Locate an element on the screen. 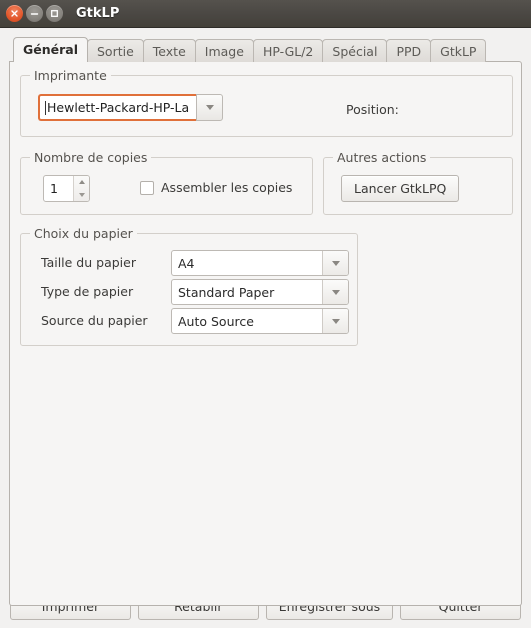  paper-size-label: Taille du papier is located at coordinates (88, 262).